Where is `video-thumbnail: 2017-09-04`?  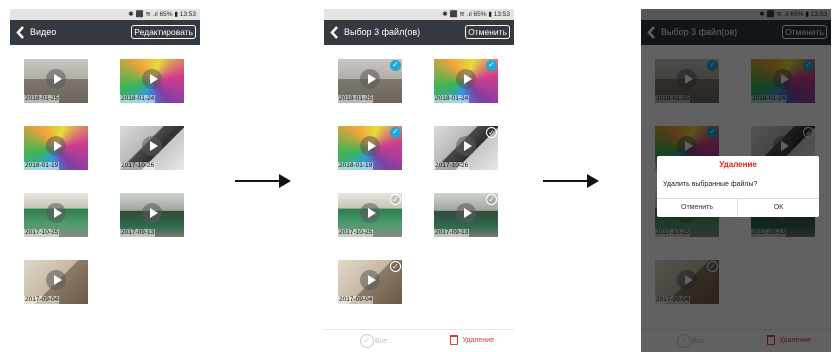
video-thumbnail: 2017-09-04 is located at coordinates (56, 282).